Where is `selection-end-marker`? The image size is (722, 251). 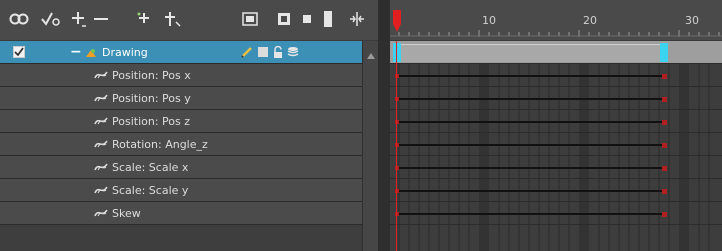
selection-end-marker is located at coordinates (664, 52).